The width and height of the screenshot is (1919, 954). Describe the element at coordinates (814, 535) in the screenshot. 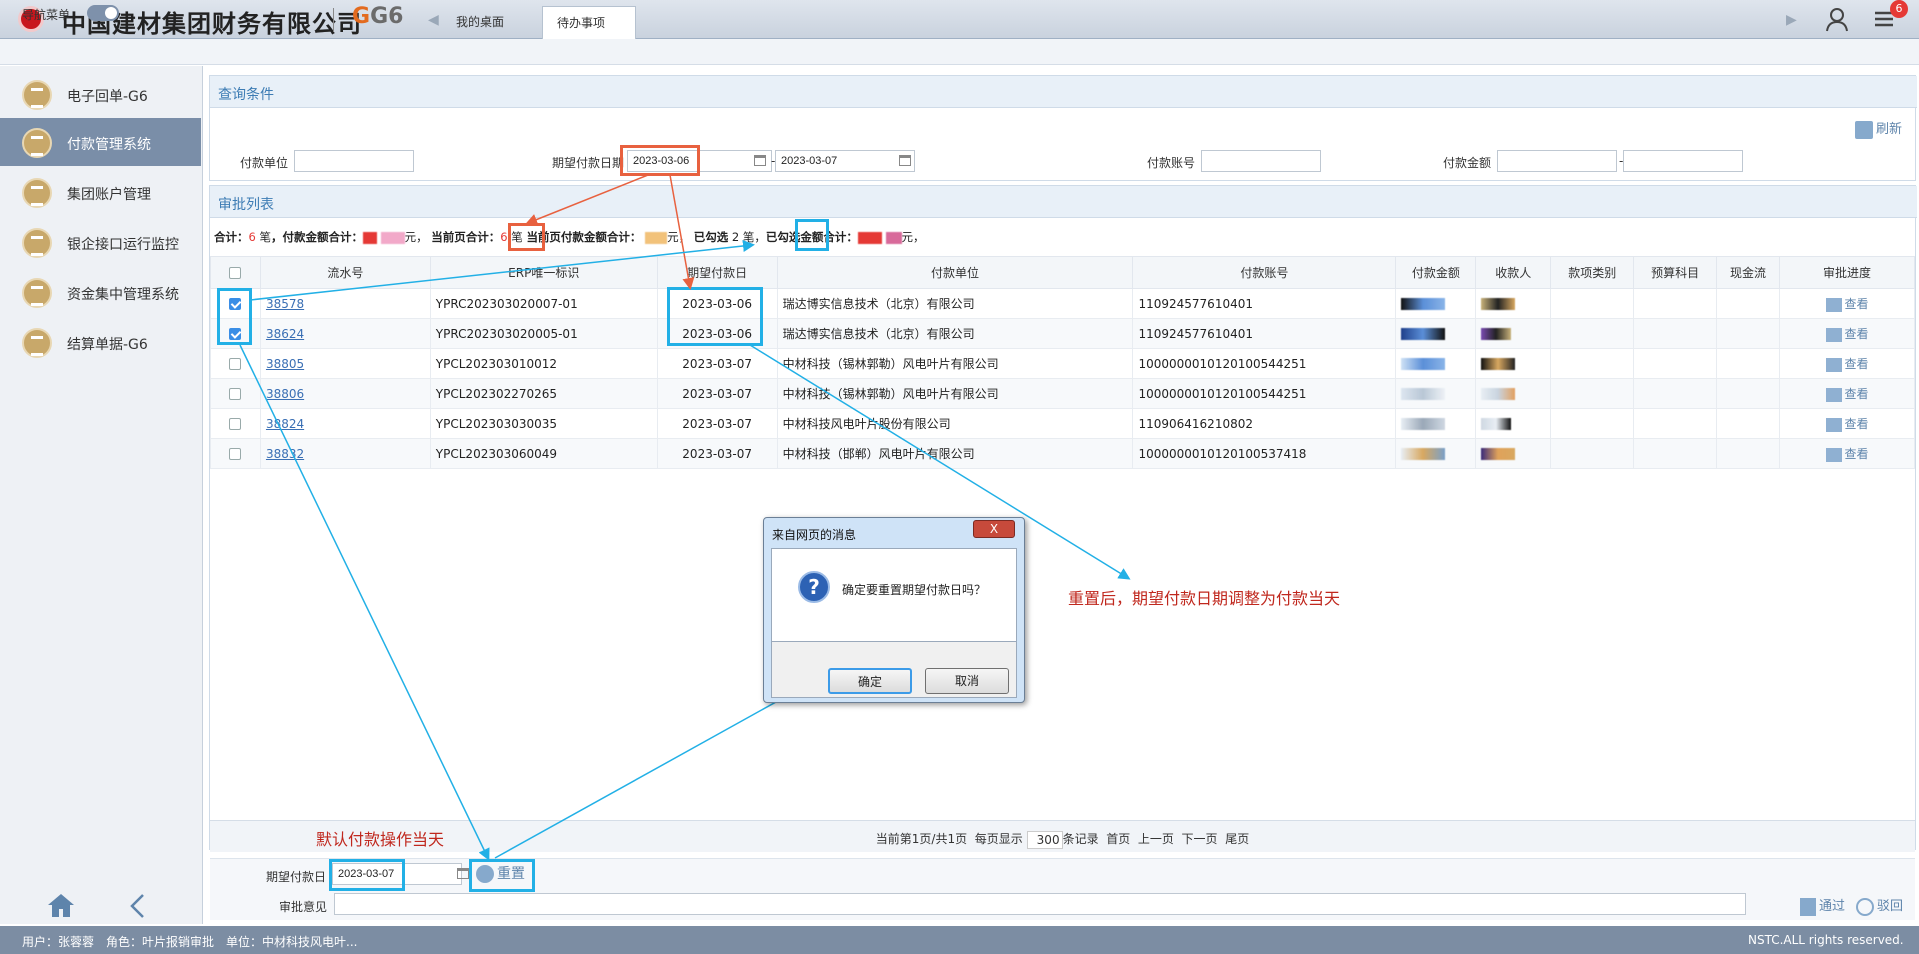

I see `dialog-title: 来自网页的消息` at that location.